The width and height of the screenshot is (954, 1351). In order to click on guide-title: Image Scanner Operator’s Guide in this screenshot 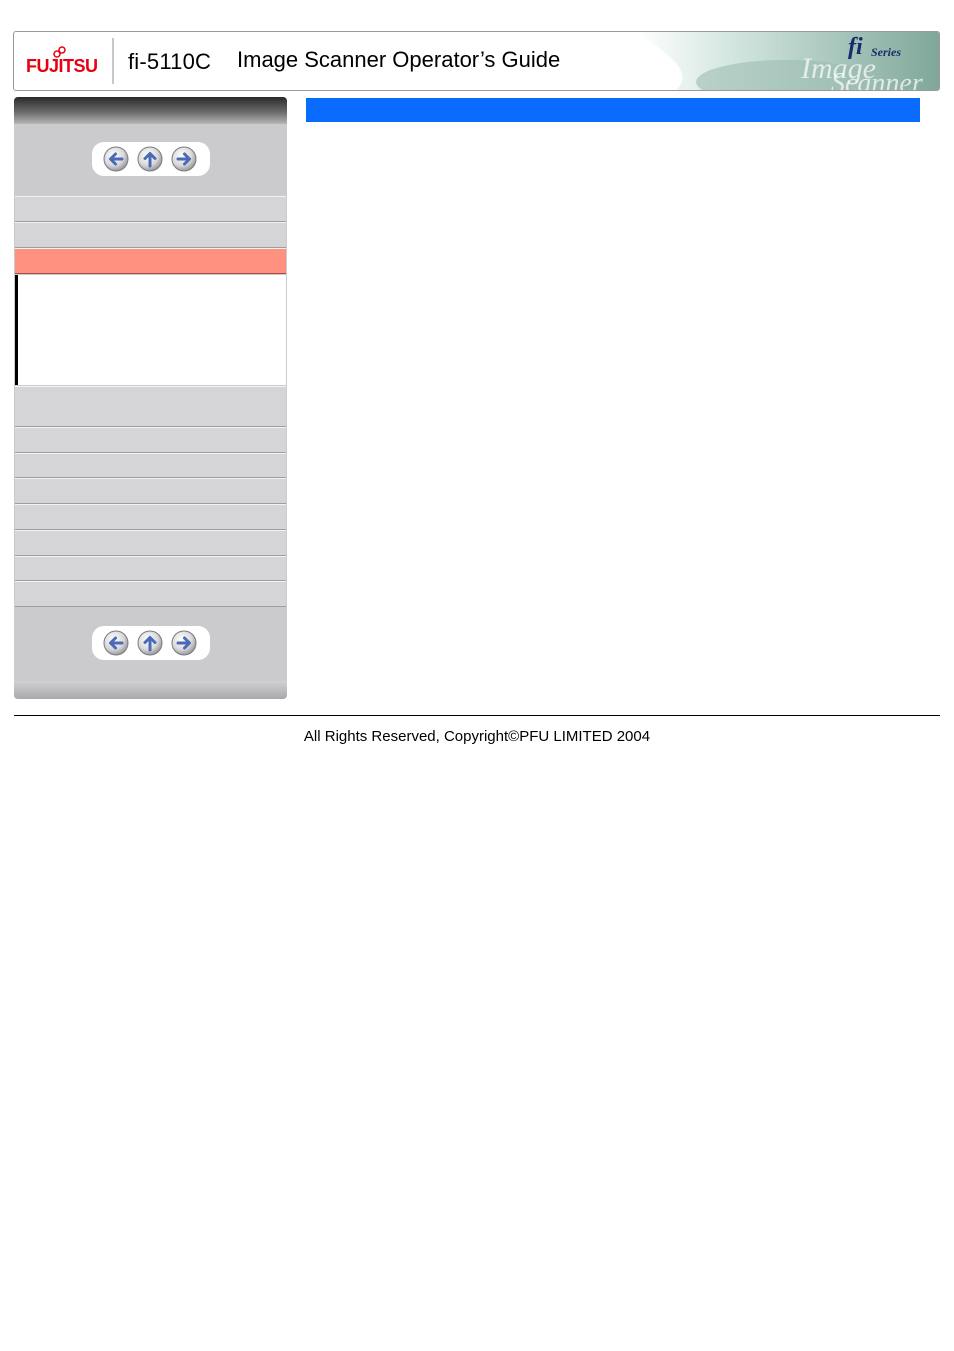, I will do `click(399, 59)`.